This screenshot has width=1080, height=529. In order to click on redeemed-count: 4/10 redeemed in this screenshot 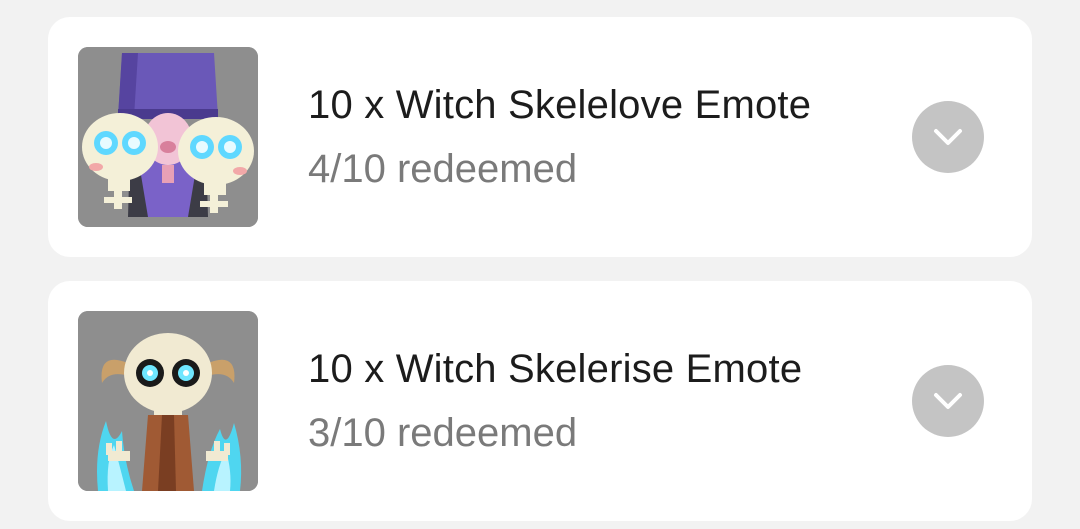, I will do `click(443, 169)`.